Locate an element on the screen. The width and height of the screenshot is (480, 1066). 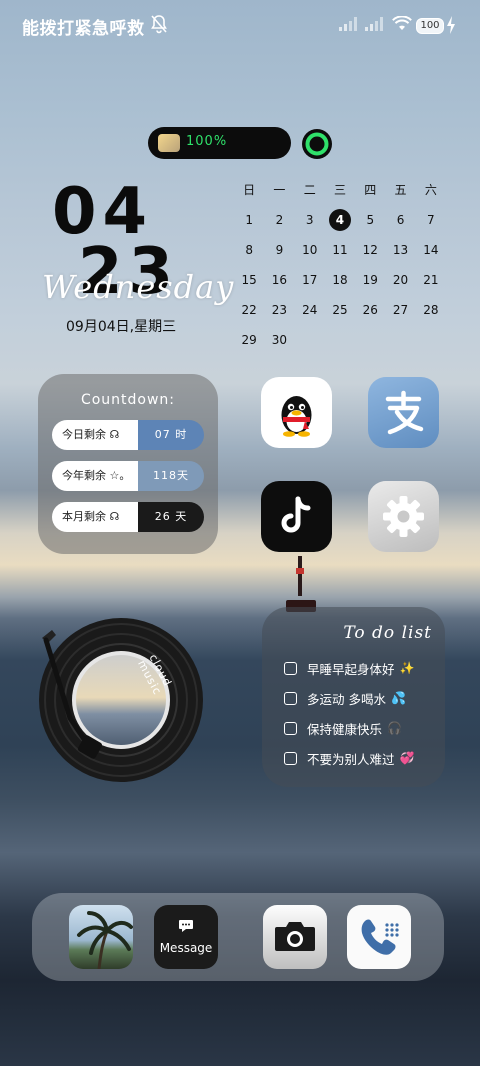
tiktok-app is located at coordinates (296, 516).